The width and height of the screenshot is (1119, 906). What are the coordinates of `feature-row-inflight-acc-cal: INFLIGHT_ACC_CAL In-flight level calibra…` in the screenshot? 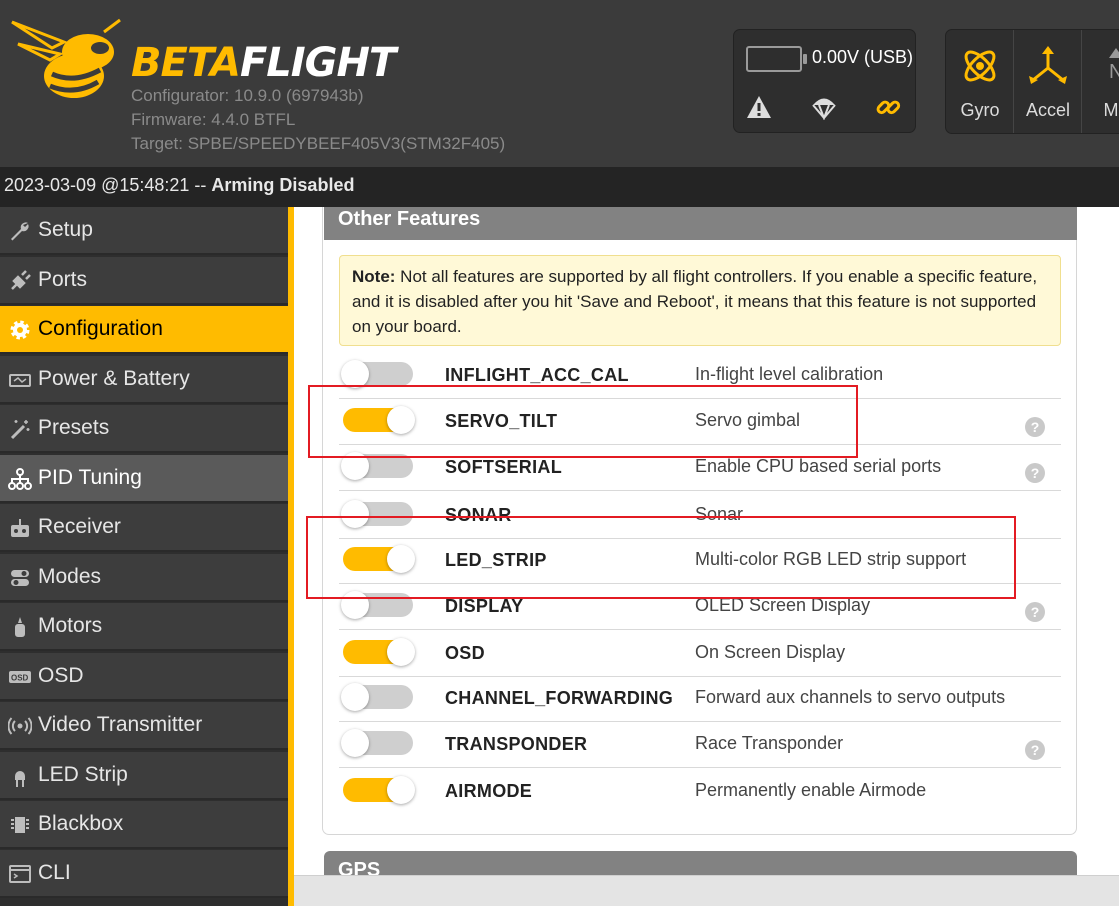 It's located at (700, 376).